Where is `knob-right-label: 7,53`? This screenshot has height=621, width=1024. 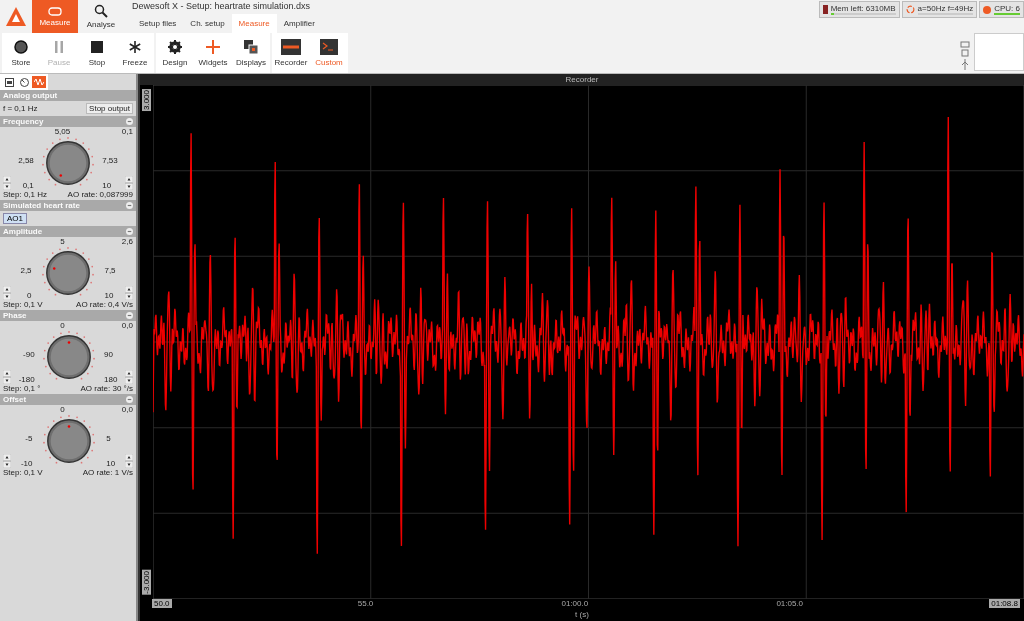 knob-right-label: 7,53 is located at coordinates (110, 160).